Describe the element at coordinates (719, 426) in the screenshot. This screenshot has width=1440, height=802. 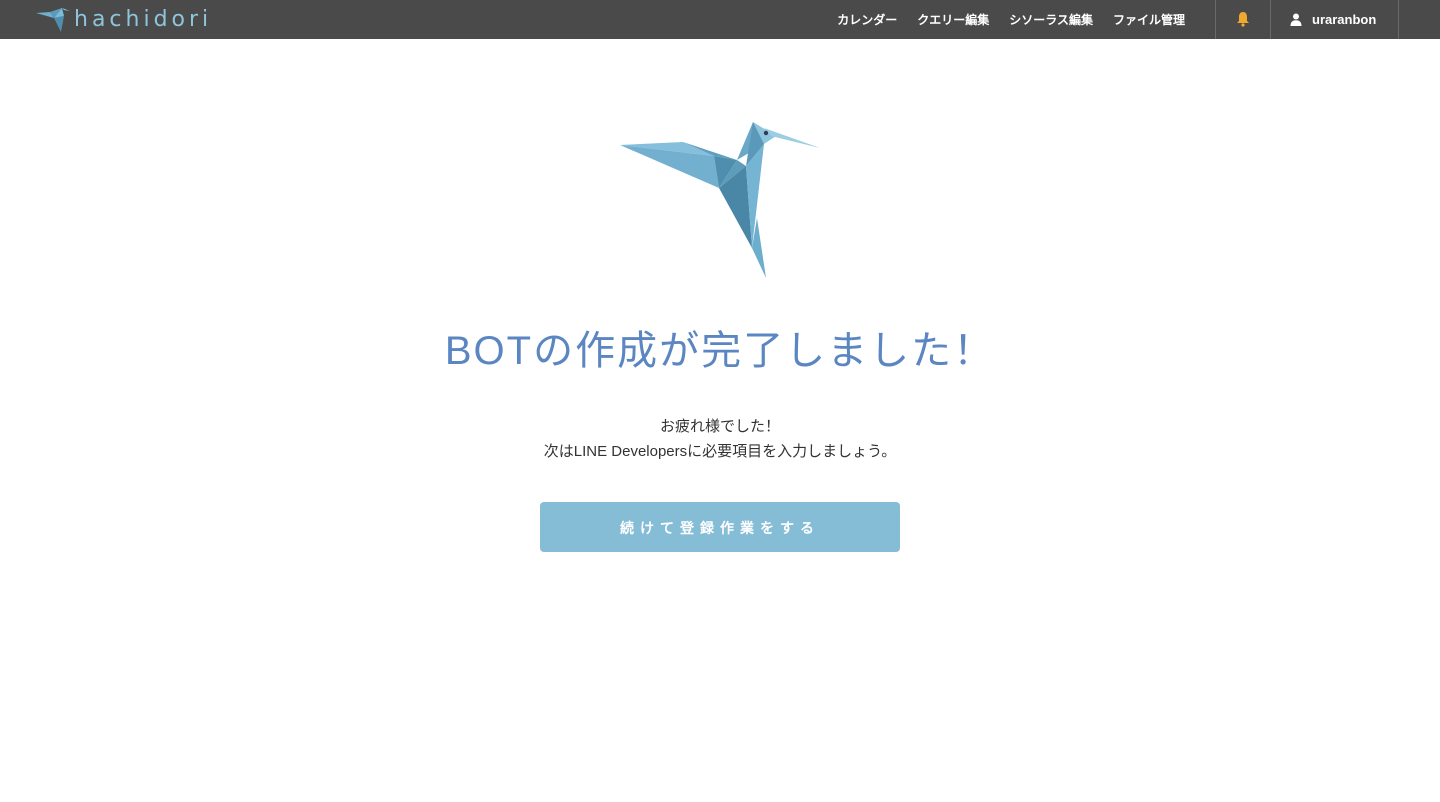
I see `message-line: お疲れ様でした！` at that location.